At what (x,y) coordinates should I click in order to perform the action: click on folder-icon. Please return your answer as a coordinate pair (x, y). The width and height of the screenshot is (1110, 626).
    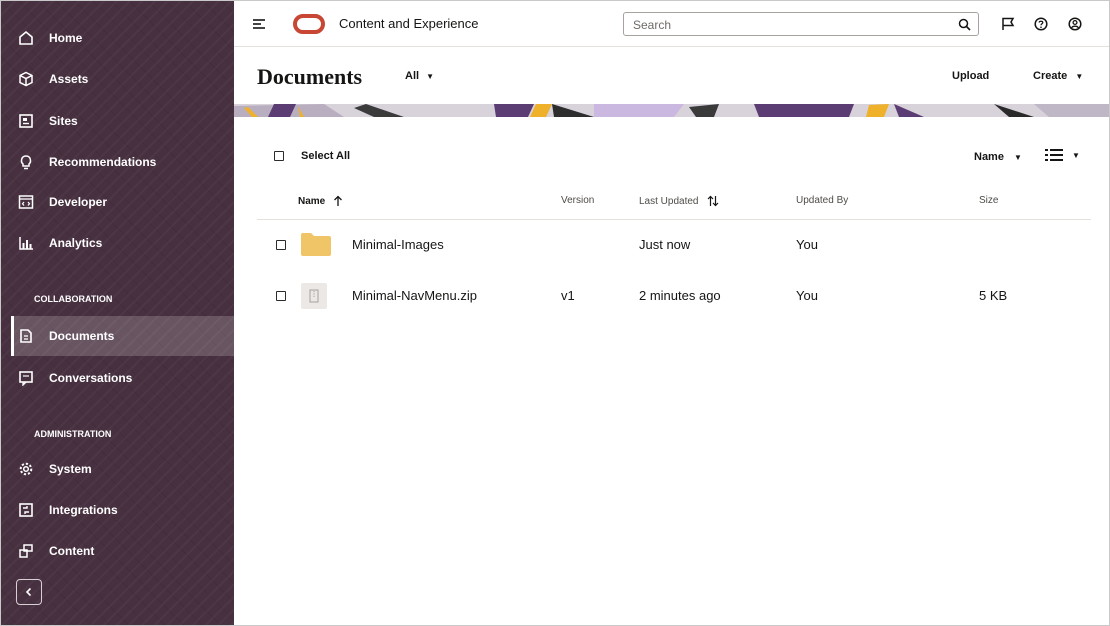
    Looking at the image, I should click on (316, 244).